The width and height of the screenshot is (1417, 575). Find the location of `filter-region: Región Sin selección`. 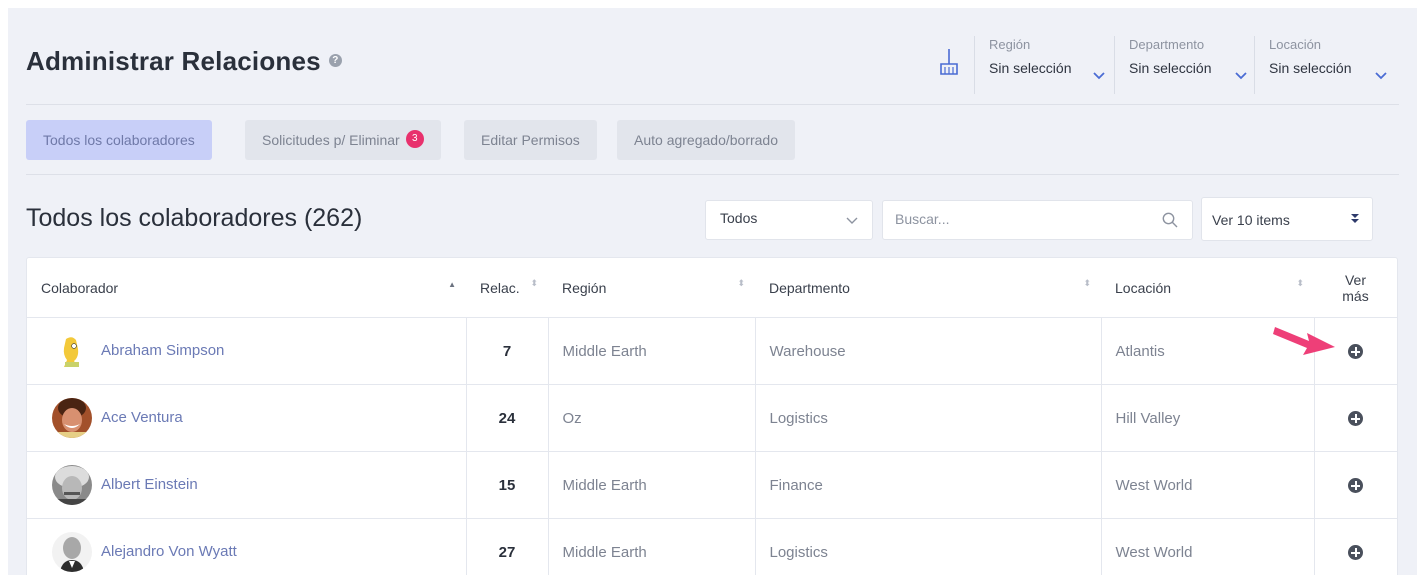

filter-region: Región Sin selección is located at coordinates (1039, 65).